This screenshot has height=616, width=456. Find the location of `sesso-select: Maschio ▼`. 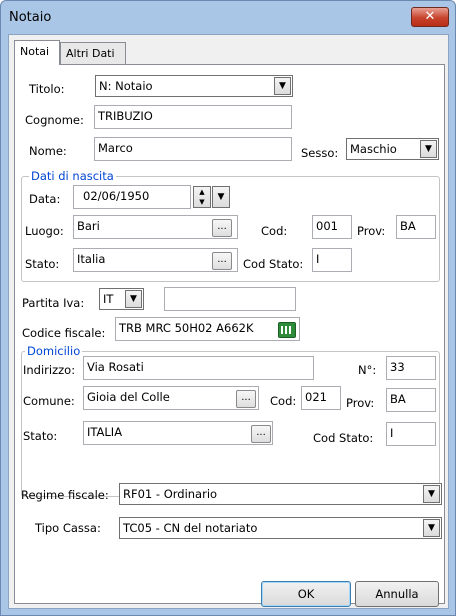

sesso-select: Maschio ▼ is located at coordinates (392, 149).